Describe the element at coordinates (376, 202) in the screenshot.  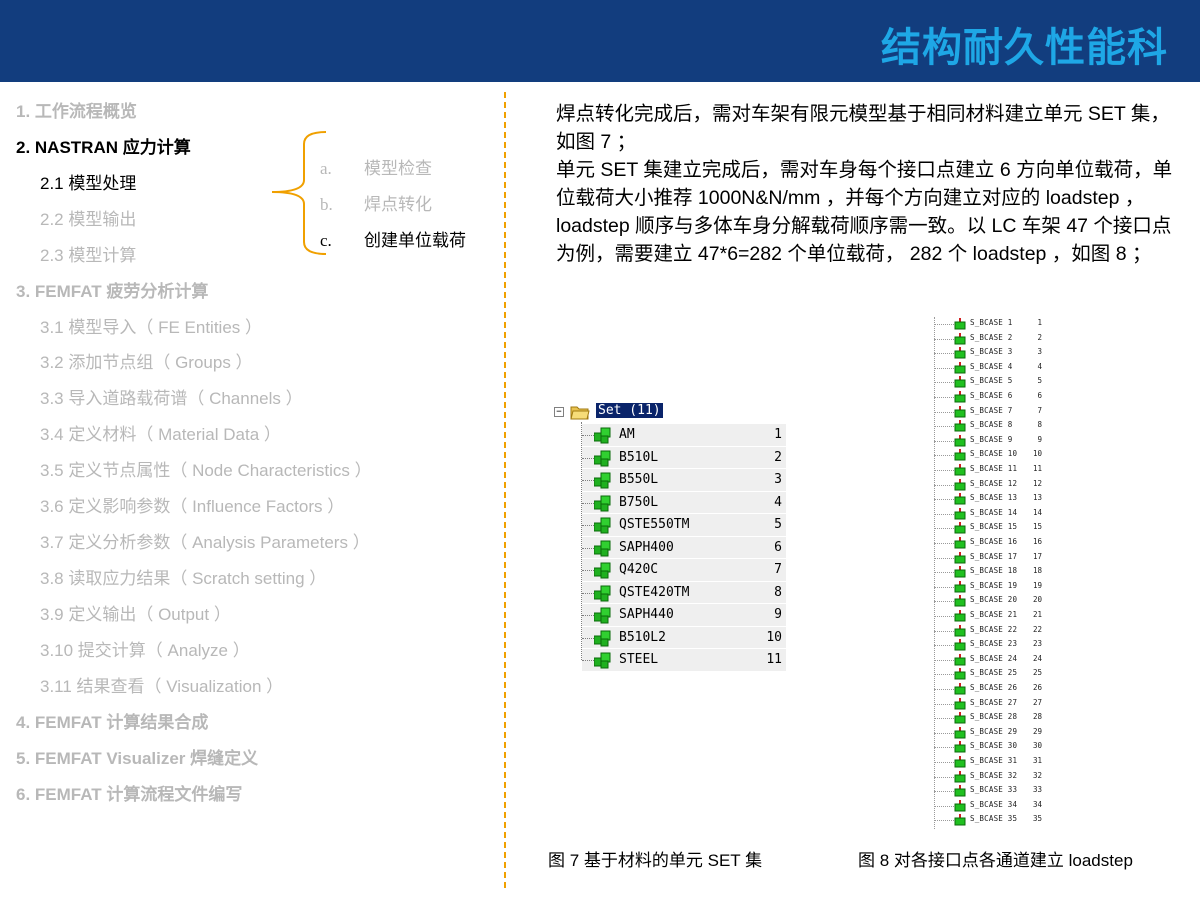
I see `sub-step-item: b. 焊点转化` at that location.